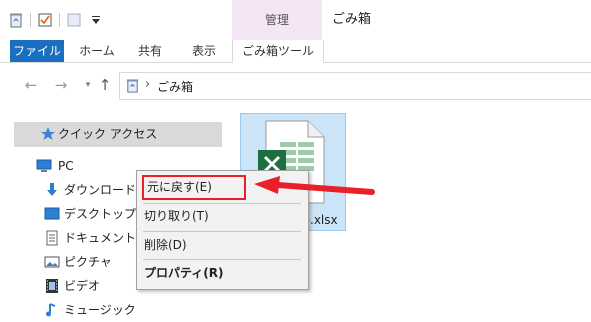  What do you see at coordinates (52, 262) in the screenshot?
I see `pictures-icon` at bounding box center [52, 262].